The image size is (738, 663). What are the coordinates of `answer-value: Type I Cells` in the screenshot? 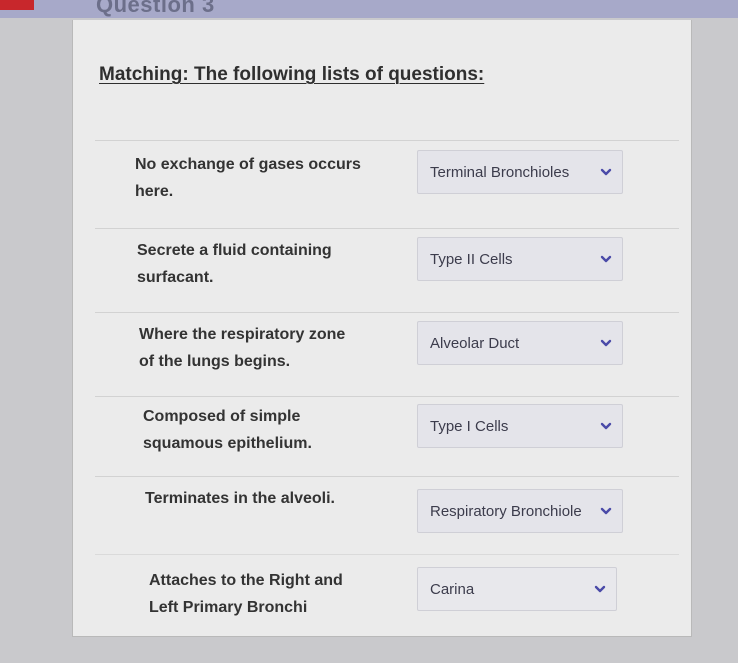 It's located at (469, 426).